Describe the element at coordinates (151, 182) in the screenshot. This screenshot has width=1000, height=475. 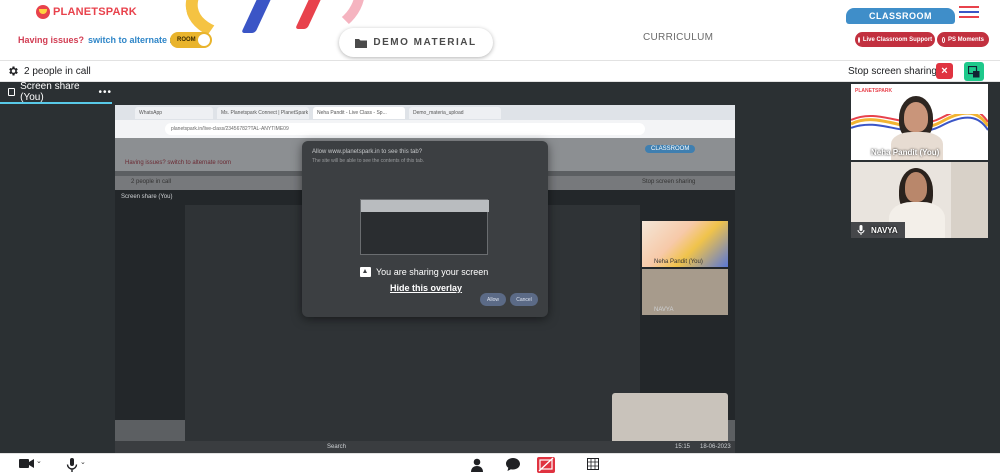
I see `inner-people-count: 2 people in call` at that location.